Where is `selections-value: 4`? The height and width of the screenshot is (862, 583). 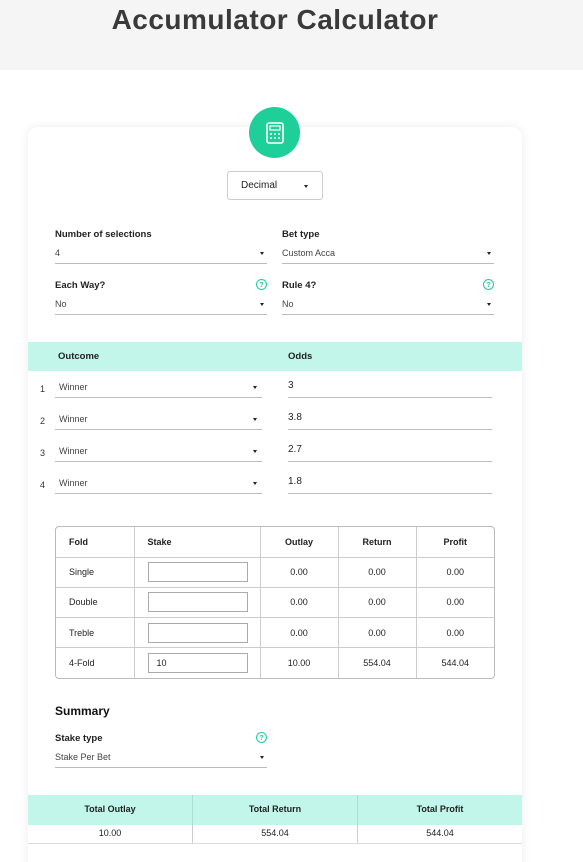 selections-value: 4 is located at coordinates (58, 253).